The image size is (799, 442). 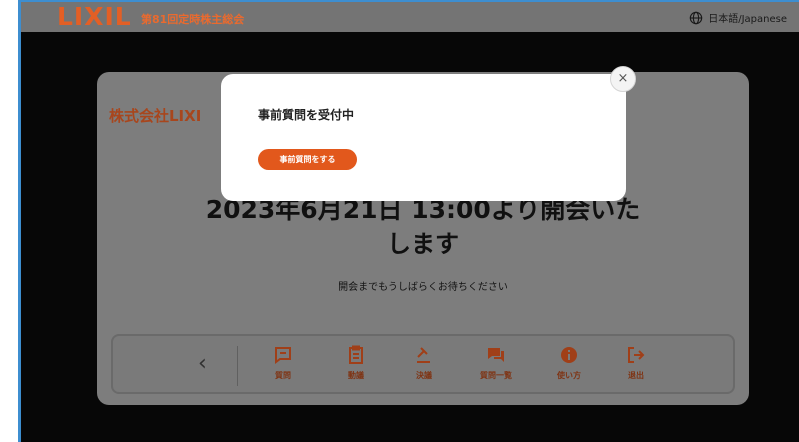 I want to click on nav-divider, so click(x=237, y=366).